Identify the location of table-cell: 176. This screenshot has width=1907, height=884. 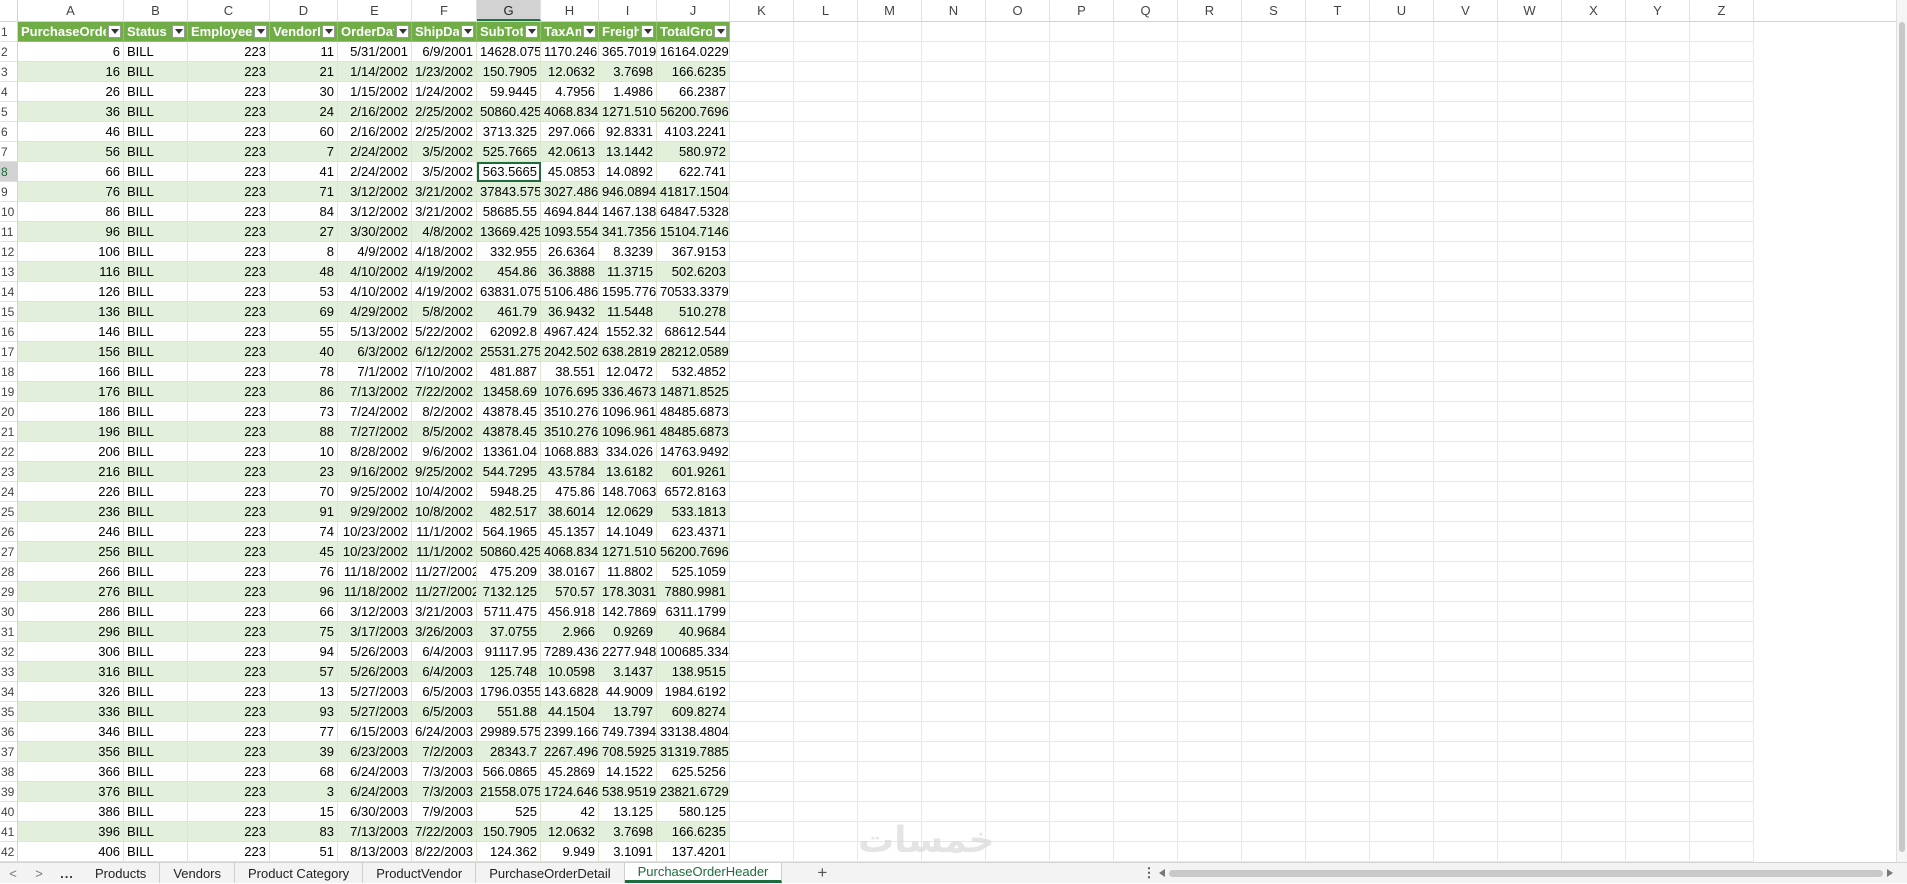
(71, 392).